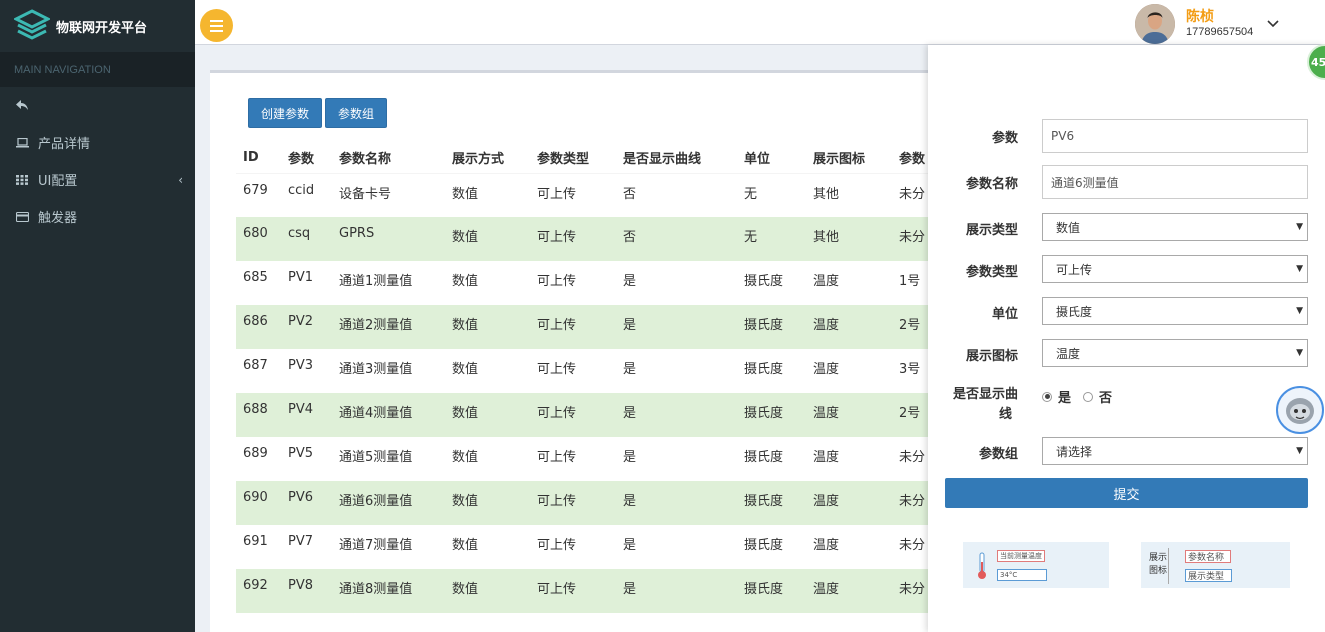  Describe the element at coordinates (1175, 311) in the screenshot. I see `unit-select: 摄氏度 ▼` at that location.